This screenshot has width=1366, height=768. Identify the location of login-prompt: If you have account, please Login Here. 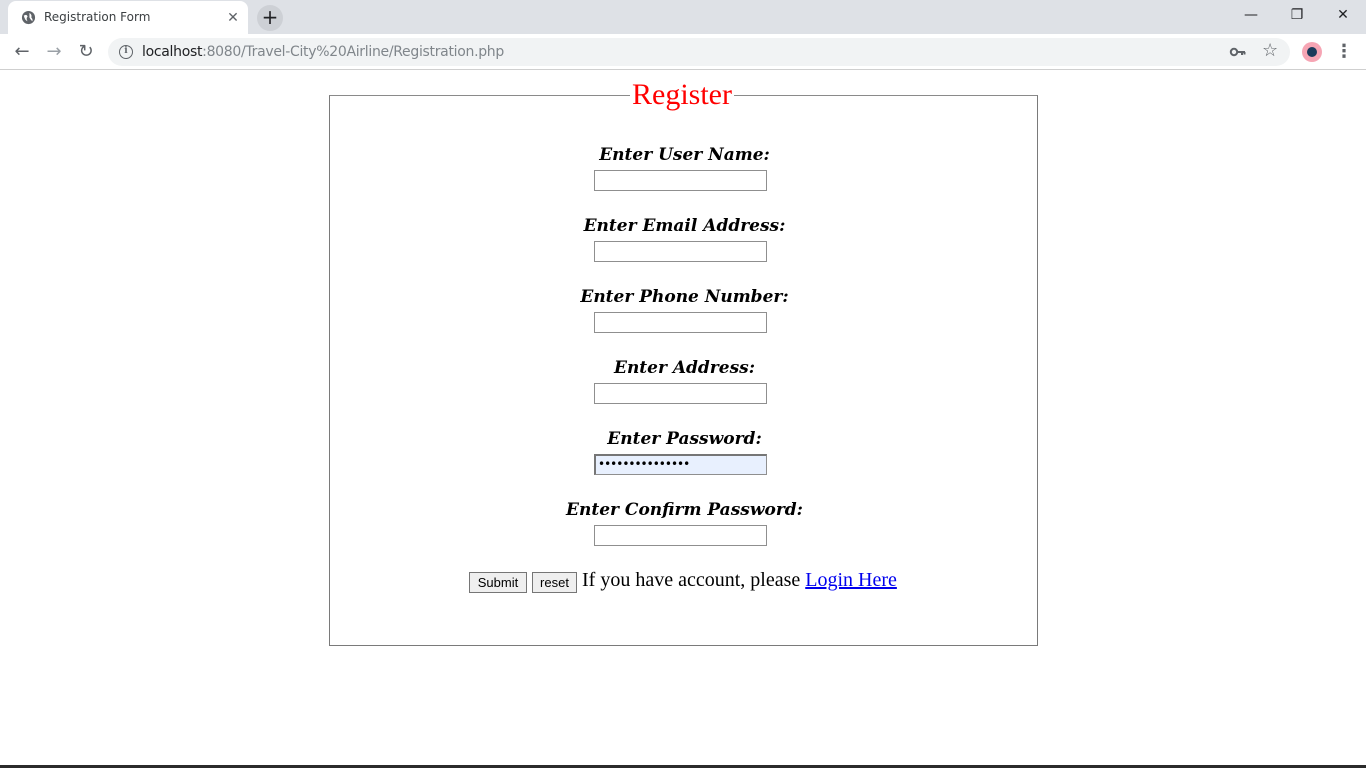
(739, 580).